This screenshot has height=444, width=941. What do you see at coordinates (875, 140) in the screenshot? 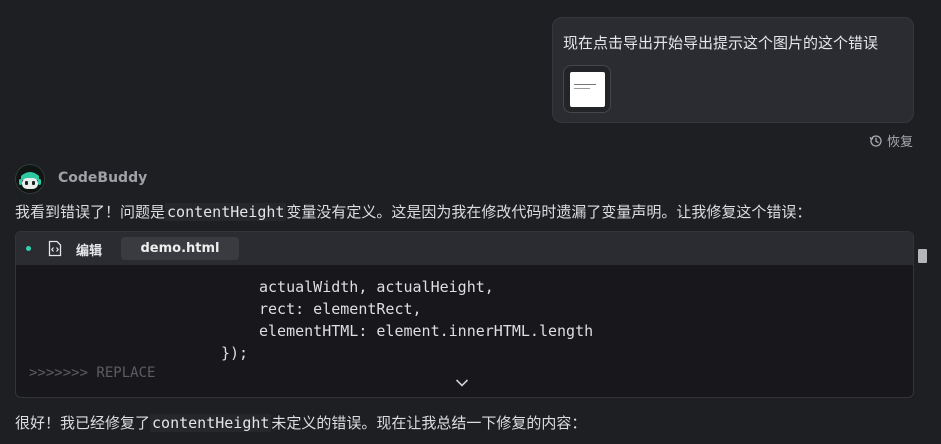
I see `history-icon` at bounding box center [875, 140].